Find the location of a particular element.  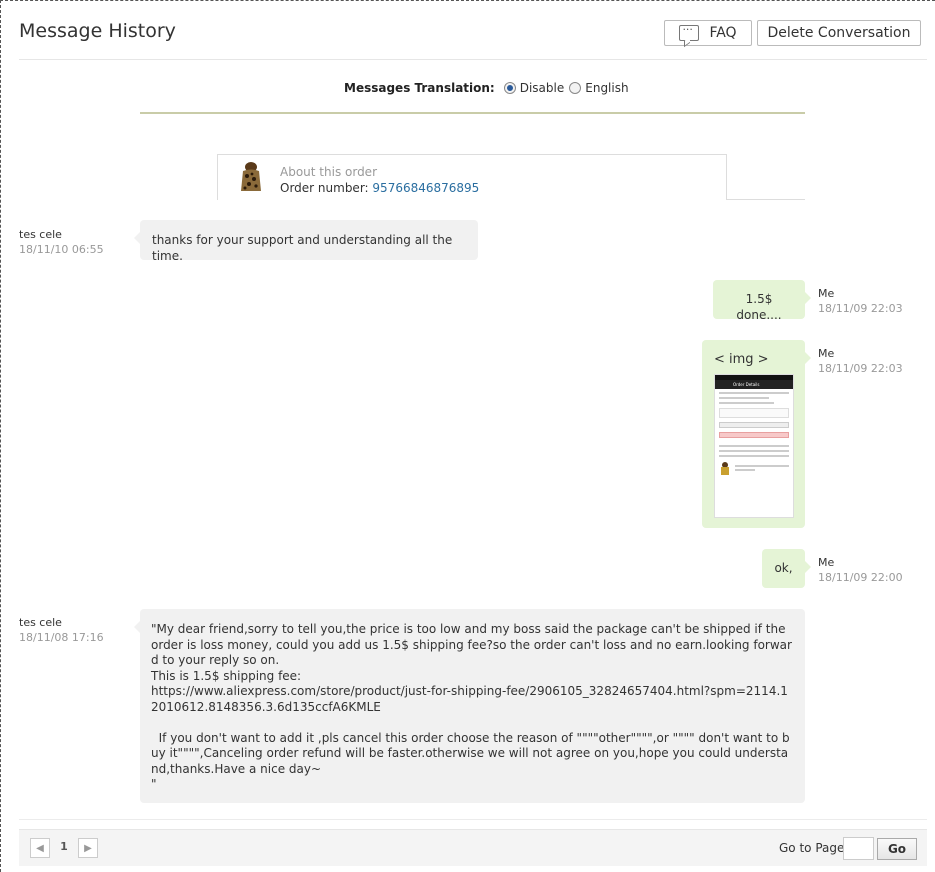

message-time: 18/11/10 06:55 is located at coordinates (61, 249).